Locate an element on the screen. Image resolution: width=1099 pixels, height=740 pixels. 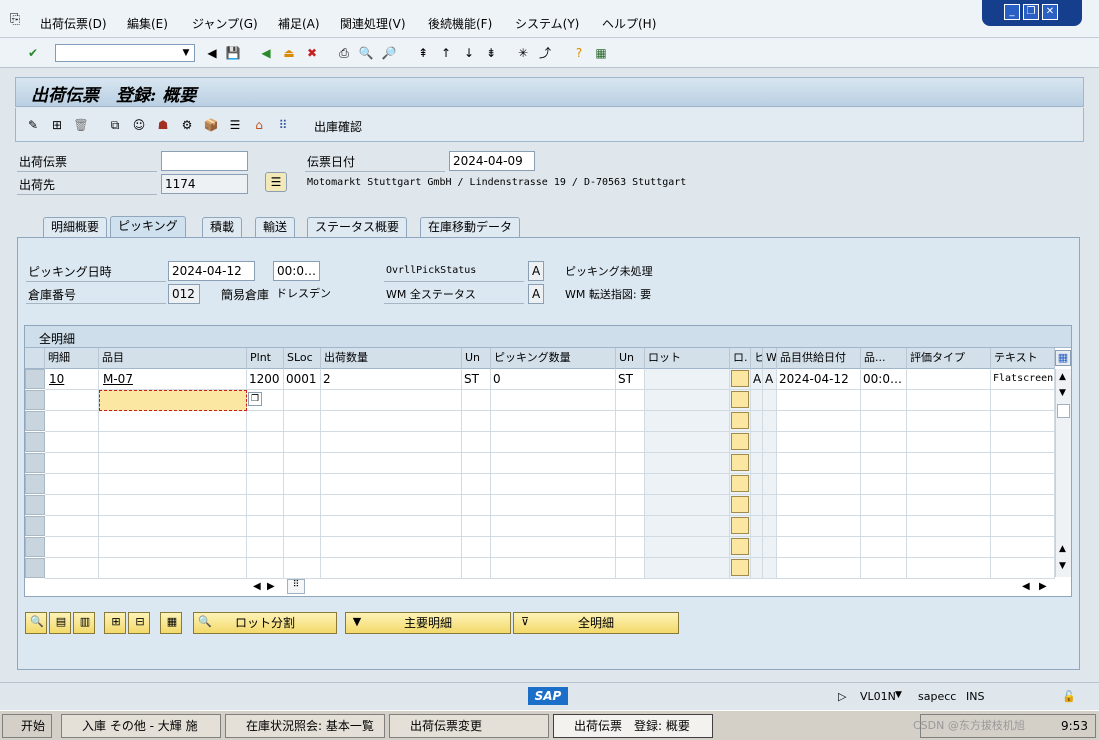
close-icon: ✕ is located at coordinates (1050, 12).